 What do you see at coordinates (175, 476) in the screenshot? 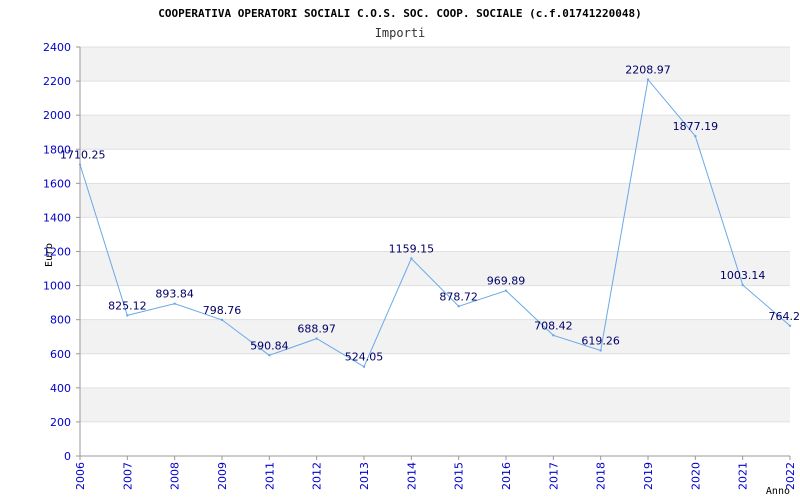
I see `x-tick-label: 2008` at bounding box center [175, 476].